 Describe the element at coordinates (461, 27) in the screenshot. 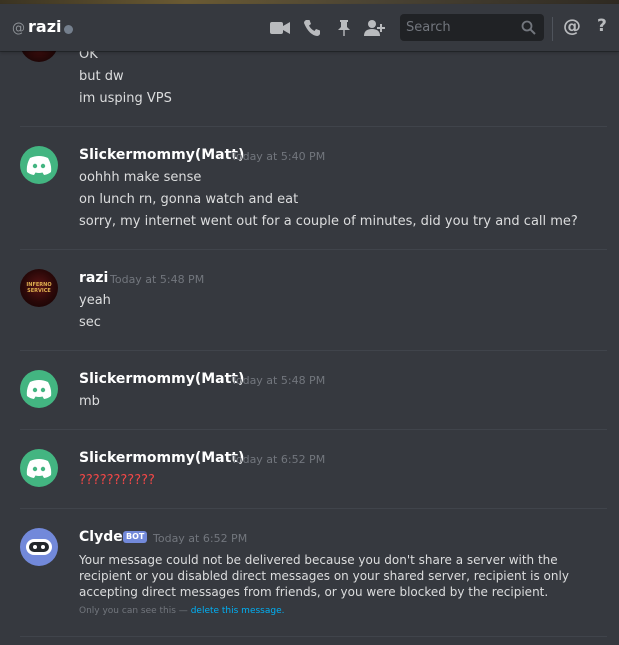

I see `search-input` at that location.